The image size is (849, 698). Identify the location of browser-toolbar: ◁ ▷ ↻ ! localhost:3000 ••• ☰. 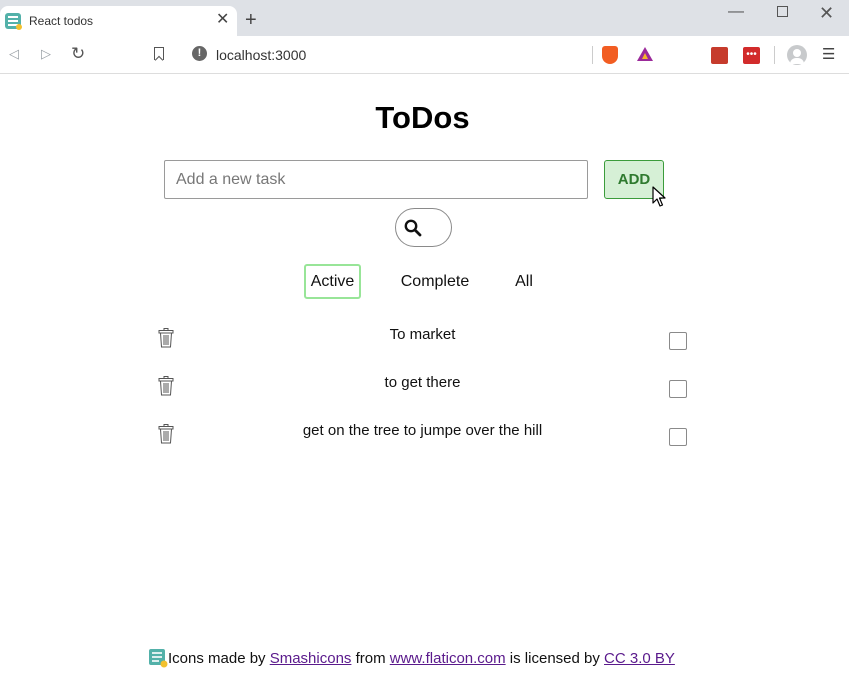
(424, 55).